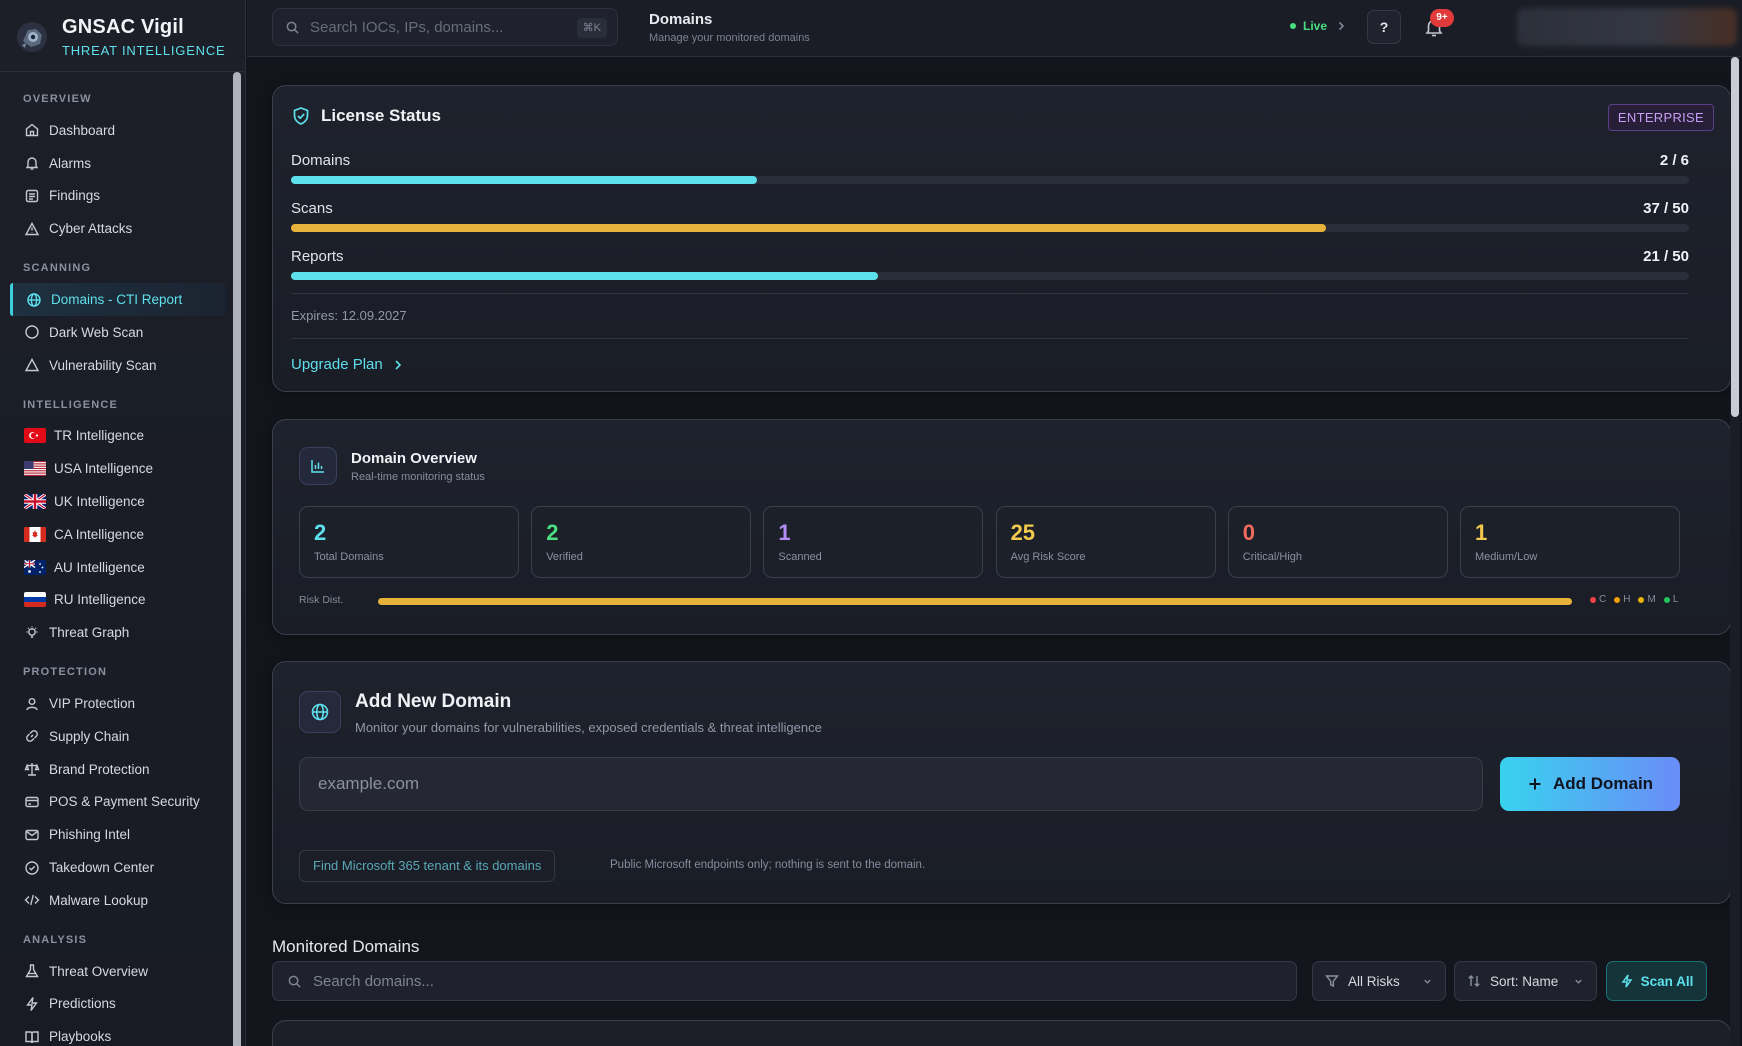 The image size is (1742, 1046). Describe the element at coordinates (32, 1037) in the screenshot. I see `book-icon` at that location.